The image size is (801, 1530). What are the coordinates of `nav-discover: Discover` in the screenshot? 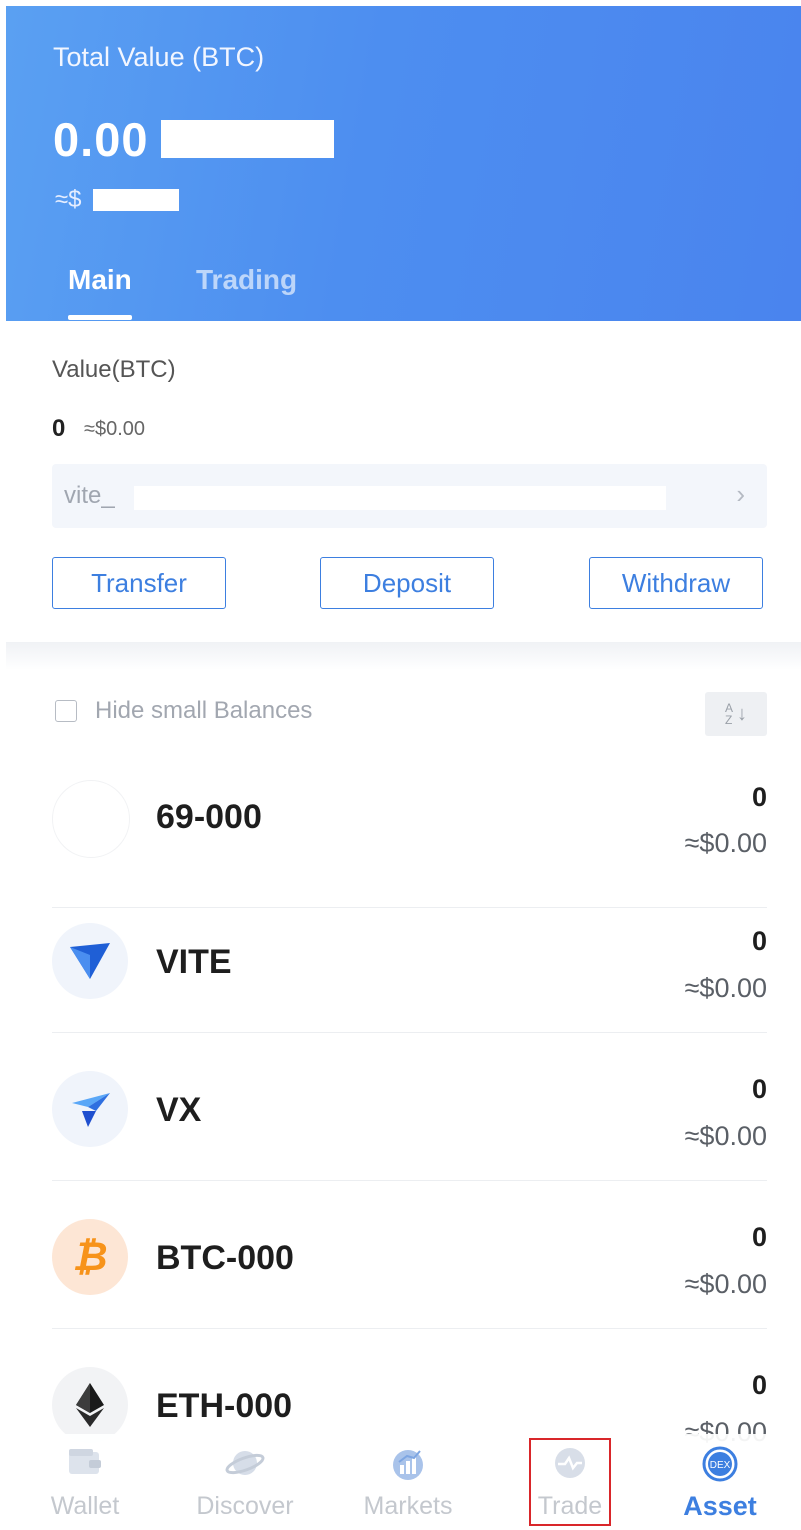 It's located at (245, 1482).